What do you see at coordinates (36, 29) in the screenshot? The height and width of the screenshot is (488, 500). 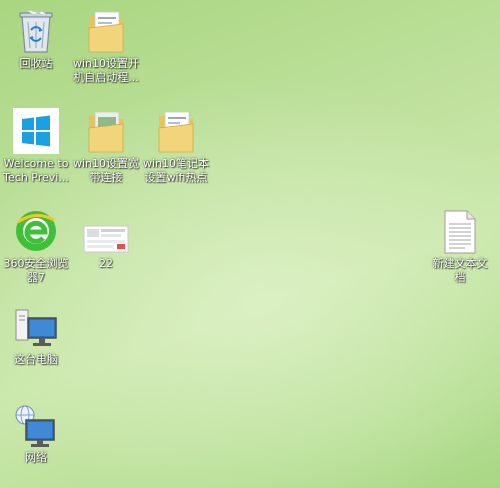 I see `recycle-bin-icon` at bounding box center [36, 29].